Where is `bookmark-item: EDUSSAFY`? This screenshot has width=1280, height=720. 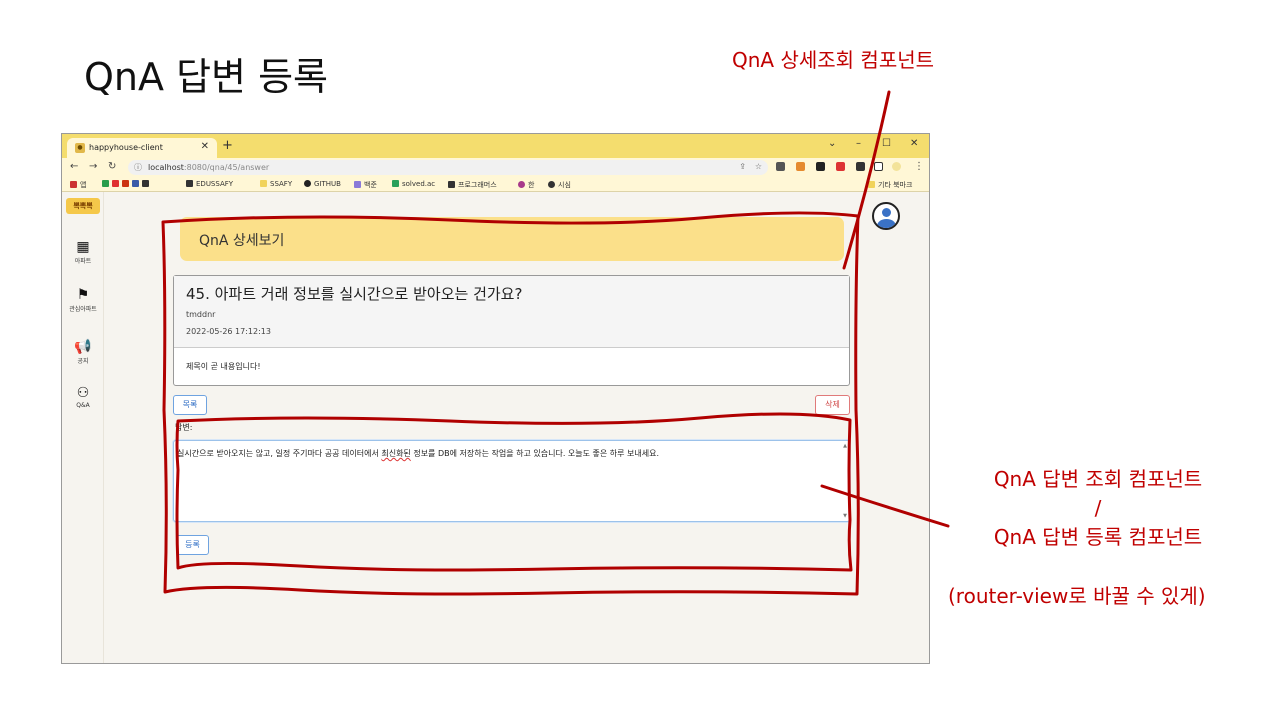
bookmark-item: EDUSSAFY is located at coordinates (209, 184).